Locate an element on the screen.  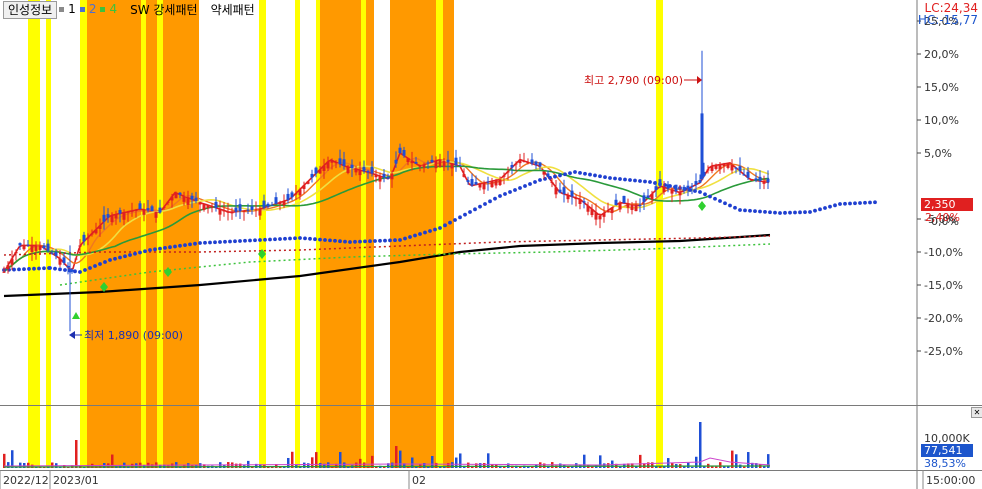
legend-item-strong-pattern: SW 강세패턴 is located at coordinates (159, 9).